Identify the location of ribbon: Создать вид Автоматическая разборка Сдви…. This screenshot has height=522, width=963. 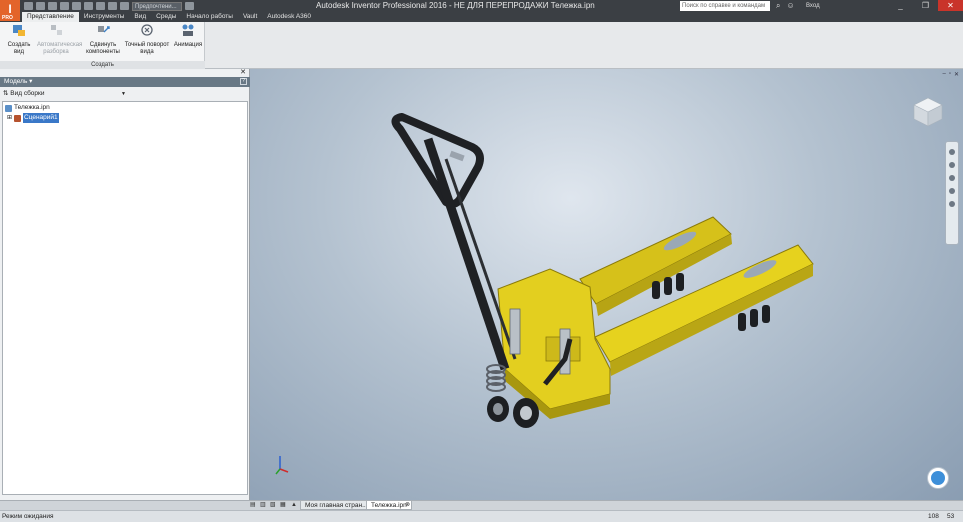
(481, 45).